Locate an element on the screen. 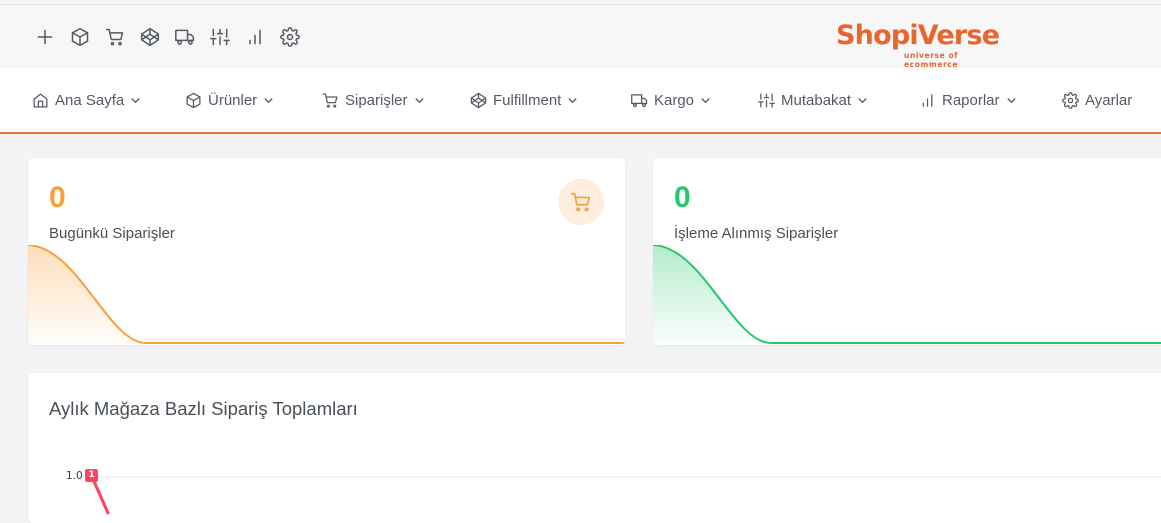 The width and height of the screenshot is (1161, 523). nav-item-label: Ürünler is located at coordinates (233, 100).